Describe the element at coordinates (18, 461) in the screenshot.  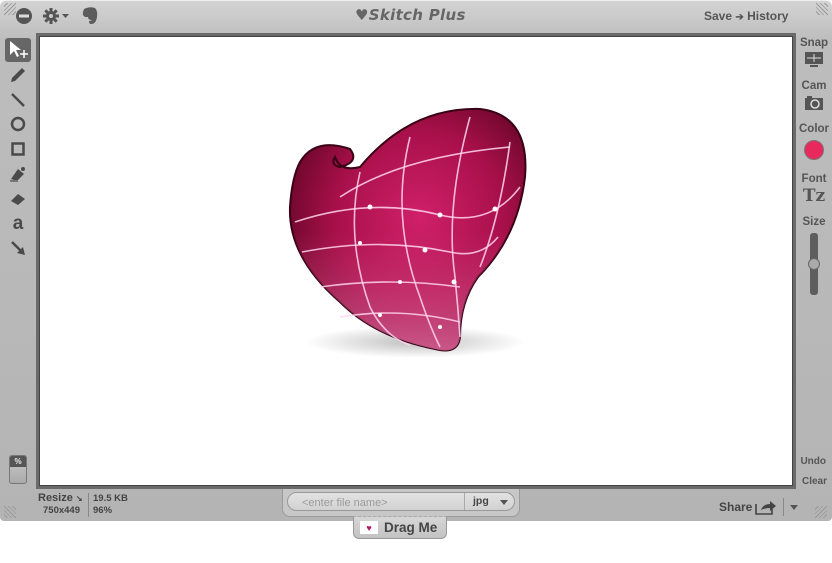
I see `percent-label: %` at that location.